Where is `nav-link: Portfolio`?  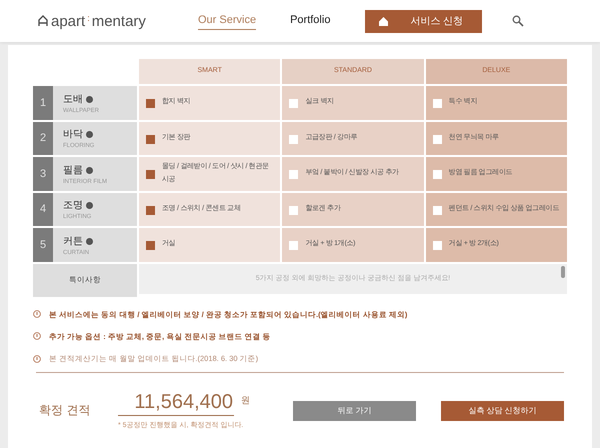
nav-link: Portfolio is located at coordinates (310, 21).